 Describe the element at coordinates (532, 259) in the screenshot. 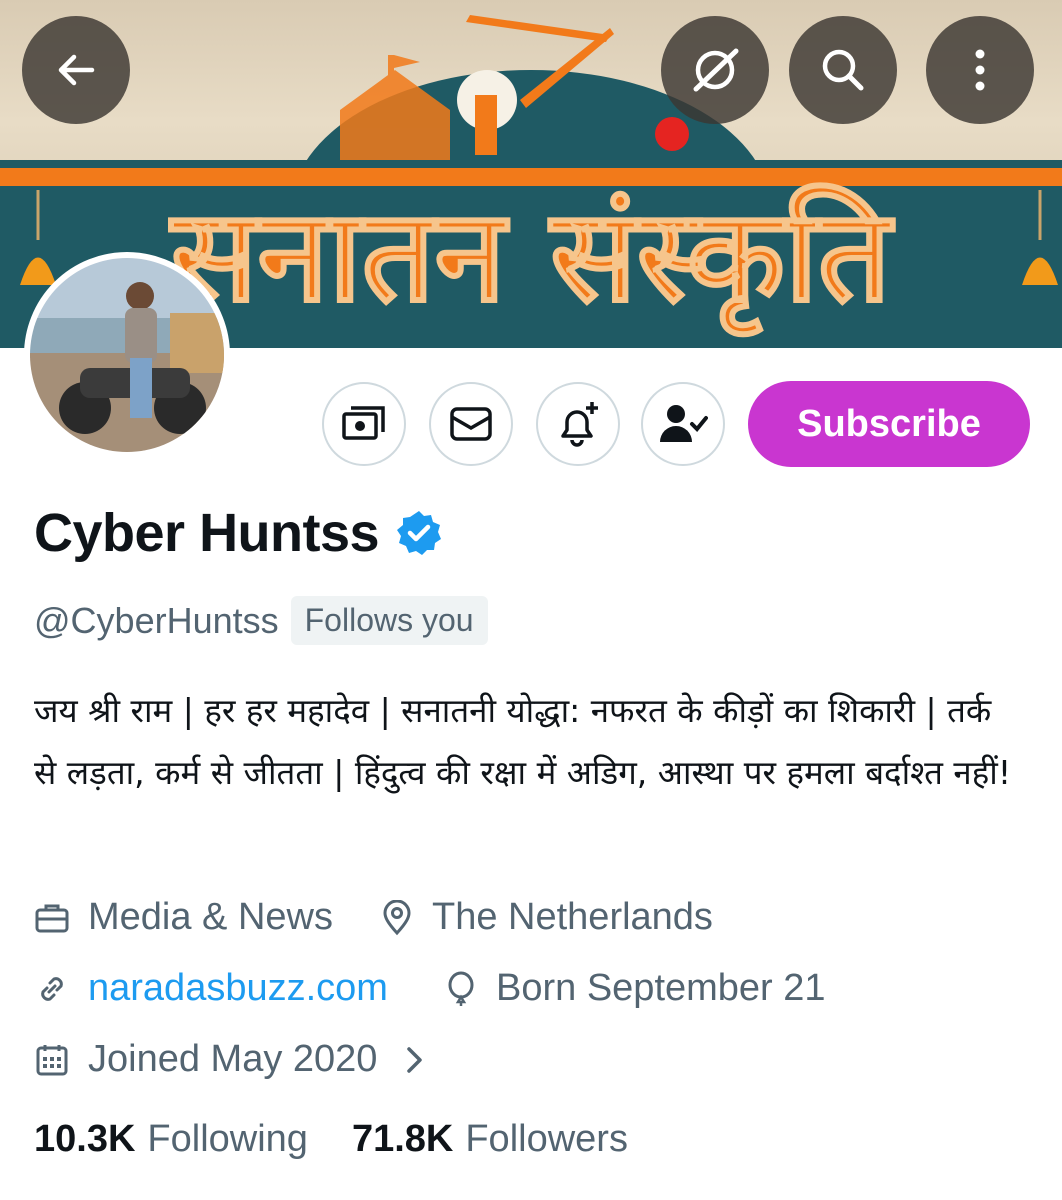

I see `banner-title: सनातन संस्कृति` at that location.